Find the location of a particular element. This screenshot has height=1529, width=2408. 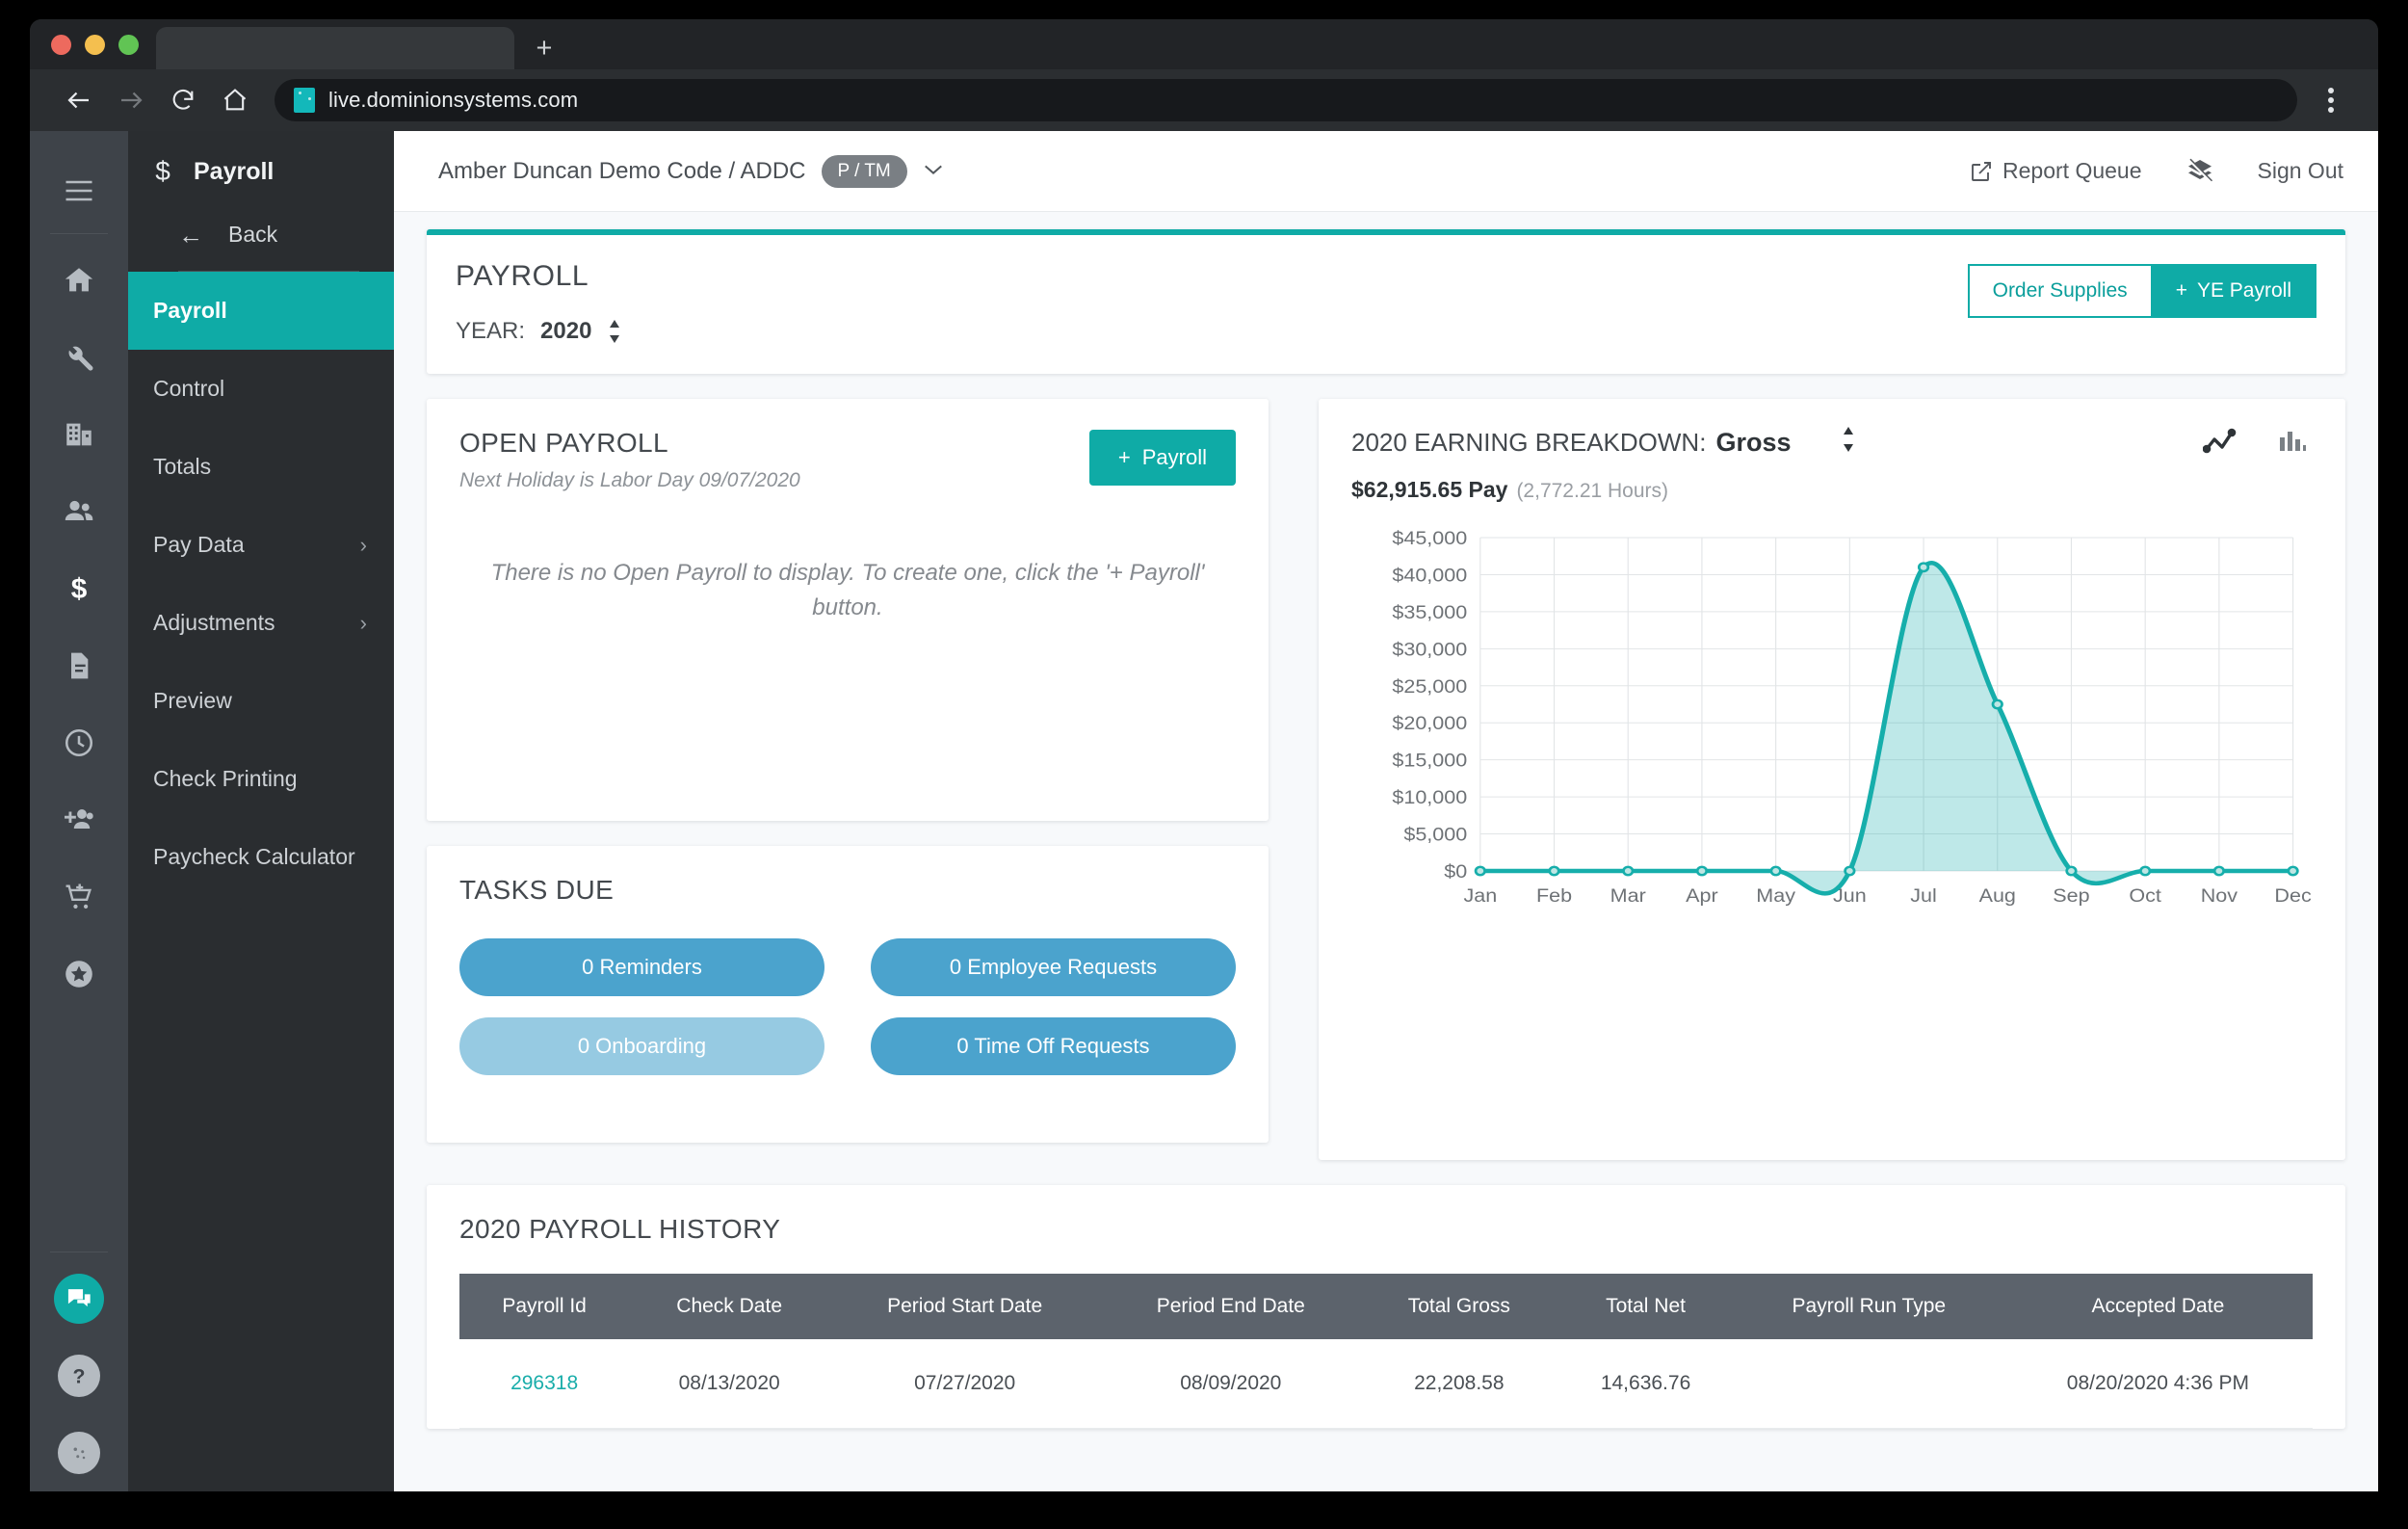

sidebar-item-payroll: Payroll is located at coordinates (261, 311).